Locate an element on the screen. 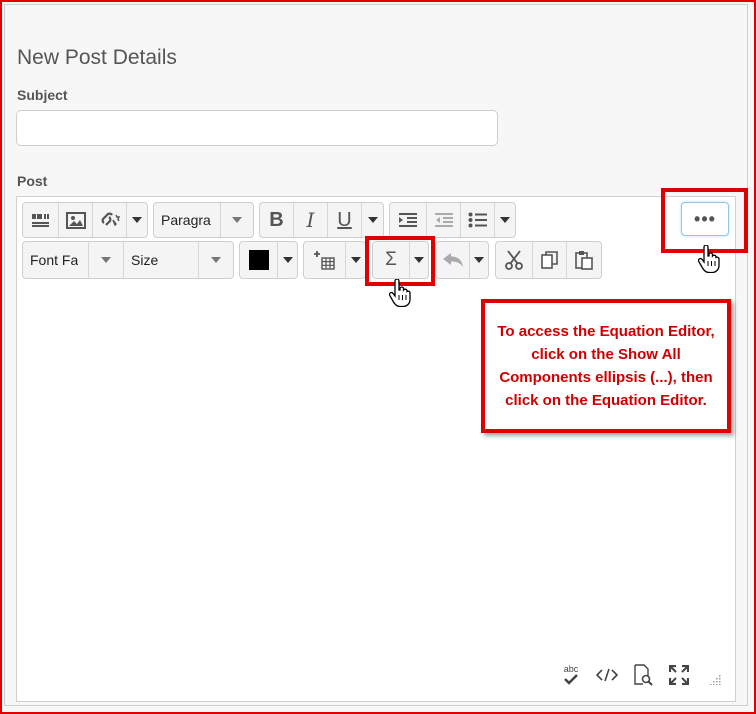  bold-icon: B is located at coordinates (276, 219).